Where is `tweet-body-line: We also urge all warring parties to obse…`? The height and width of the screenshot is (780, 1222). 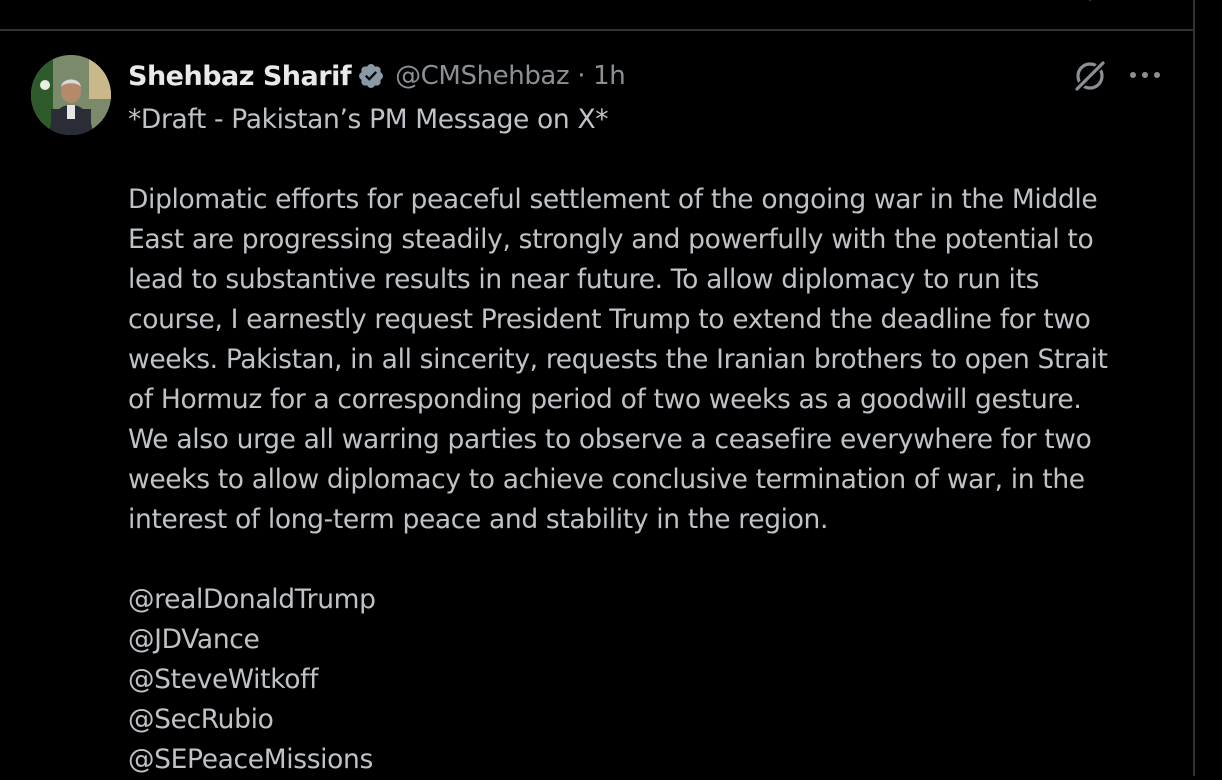
tweet-body-line: We also urge all warring parties to obse… is located at coordinates (610, 439).